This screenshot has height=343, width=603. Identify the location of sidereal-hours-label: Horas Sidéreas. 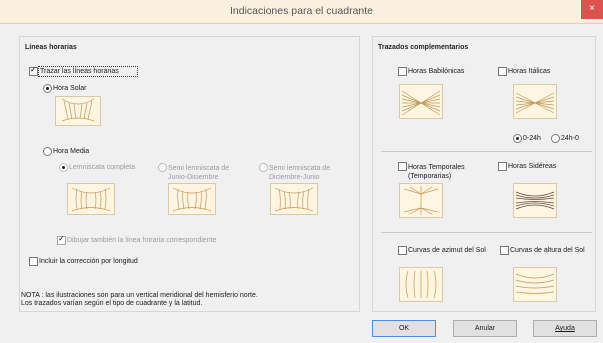
(532, 166).